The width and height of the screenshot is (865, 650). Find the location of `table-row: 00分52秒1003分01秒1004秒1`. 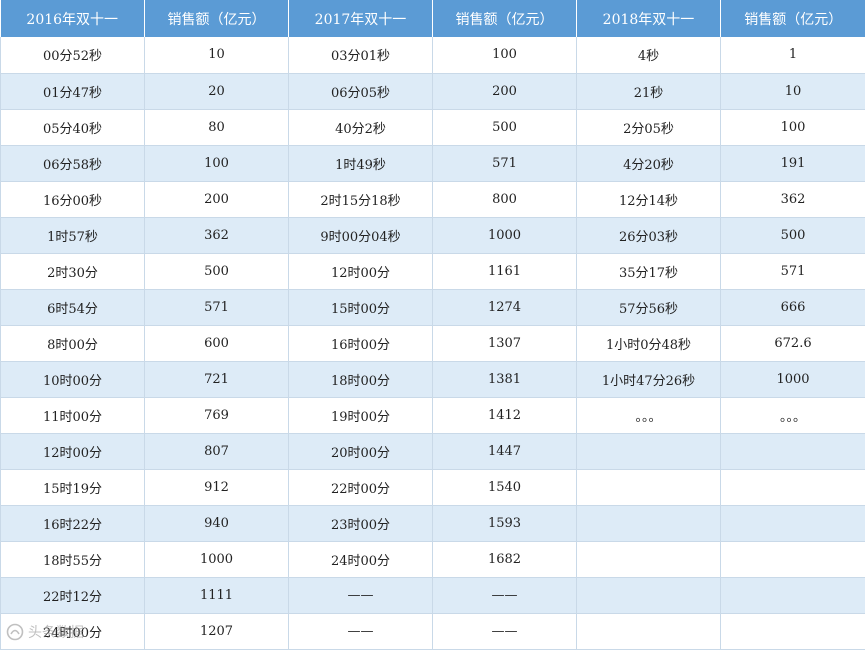

table-row: 00分52秒1003分01秒1004秒1 is located at coordinates (433, 55).